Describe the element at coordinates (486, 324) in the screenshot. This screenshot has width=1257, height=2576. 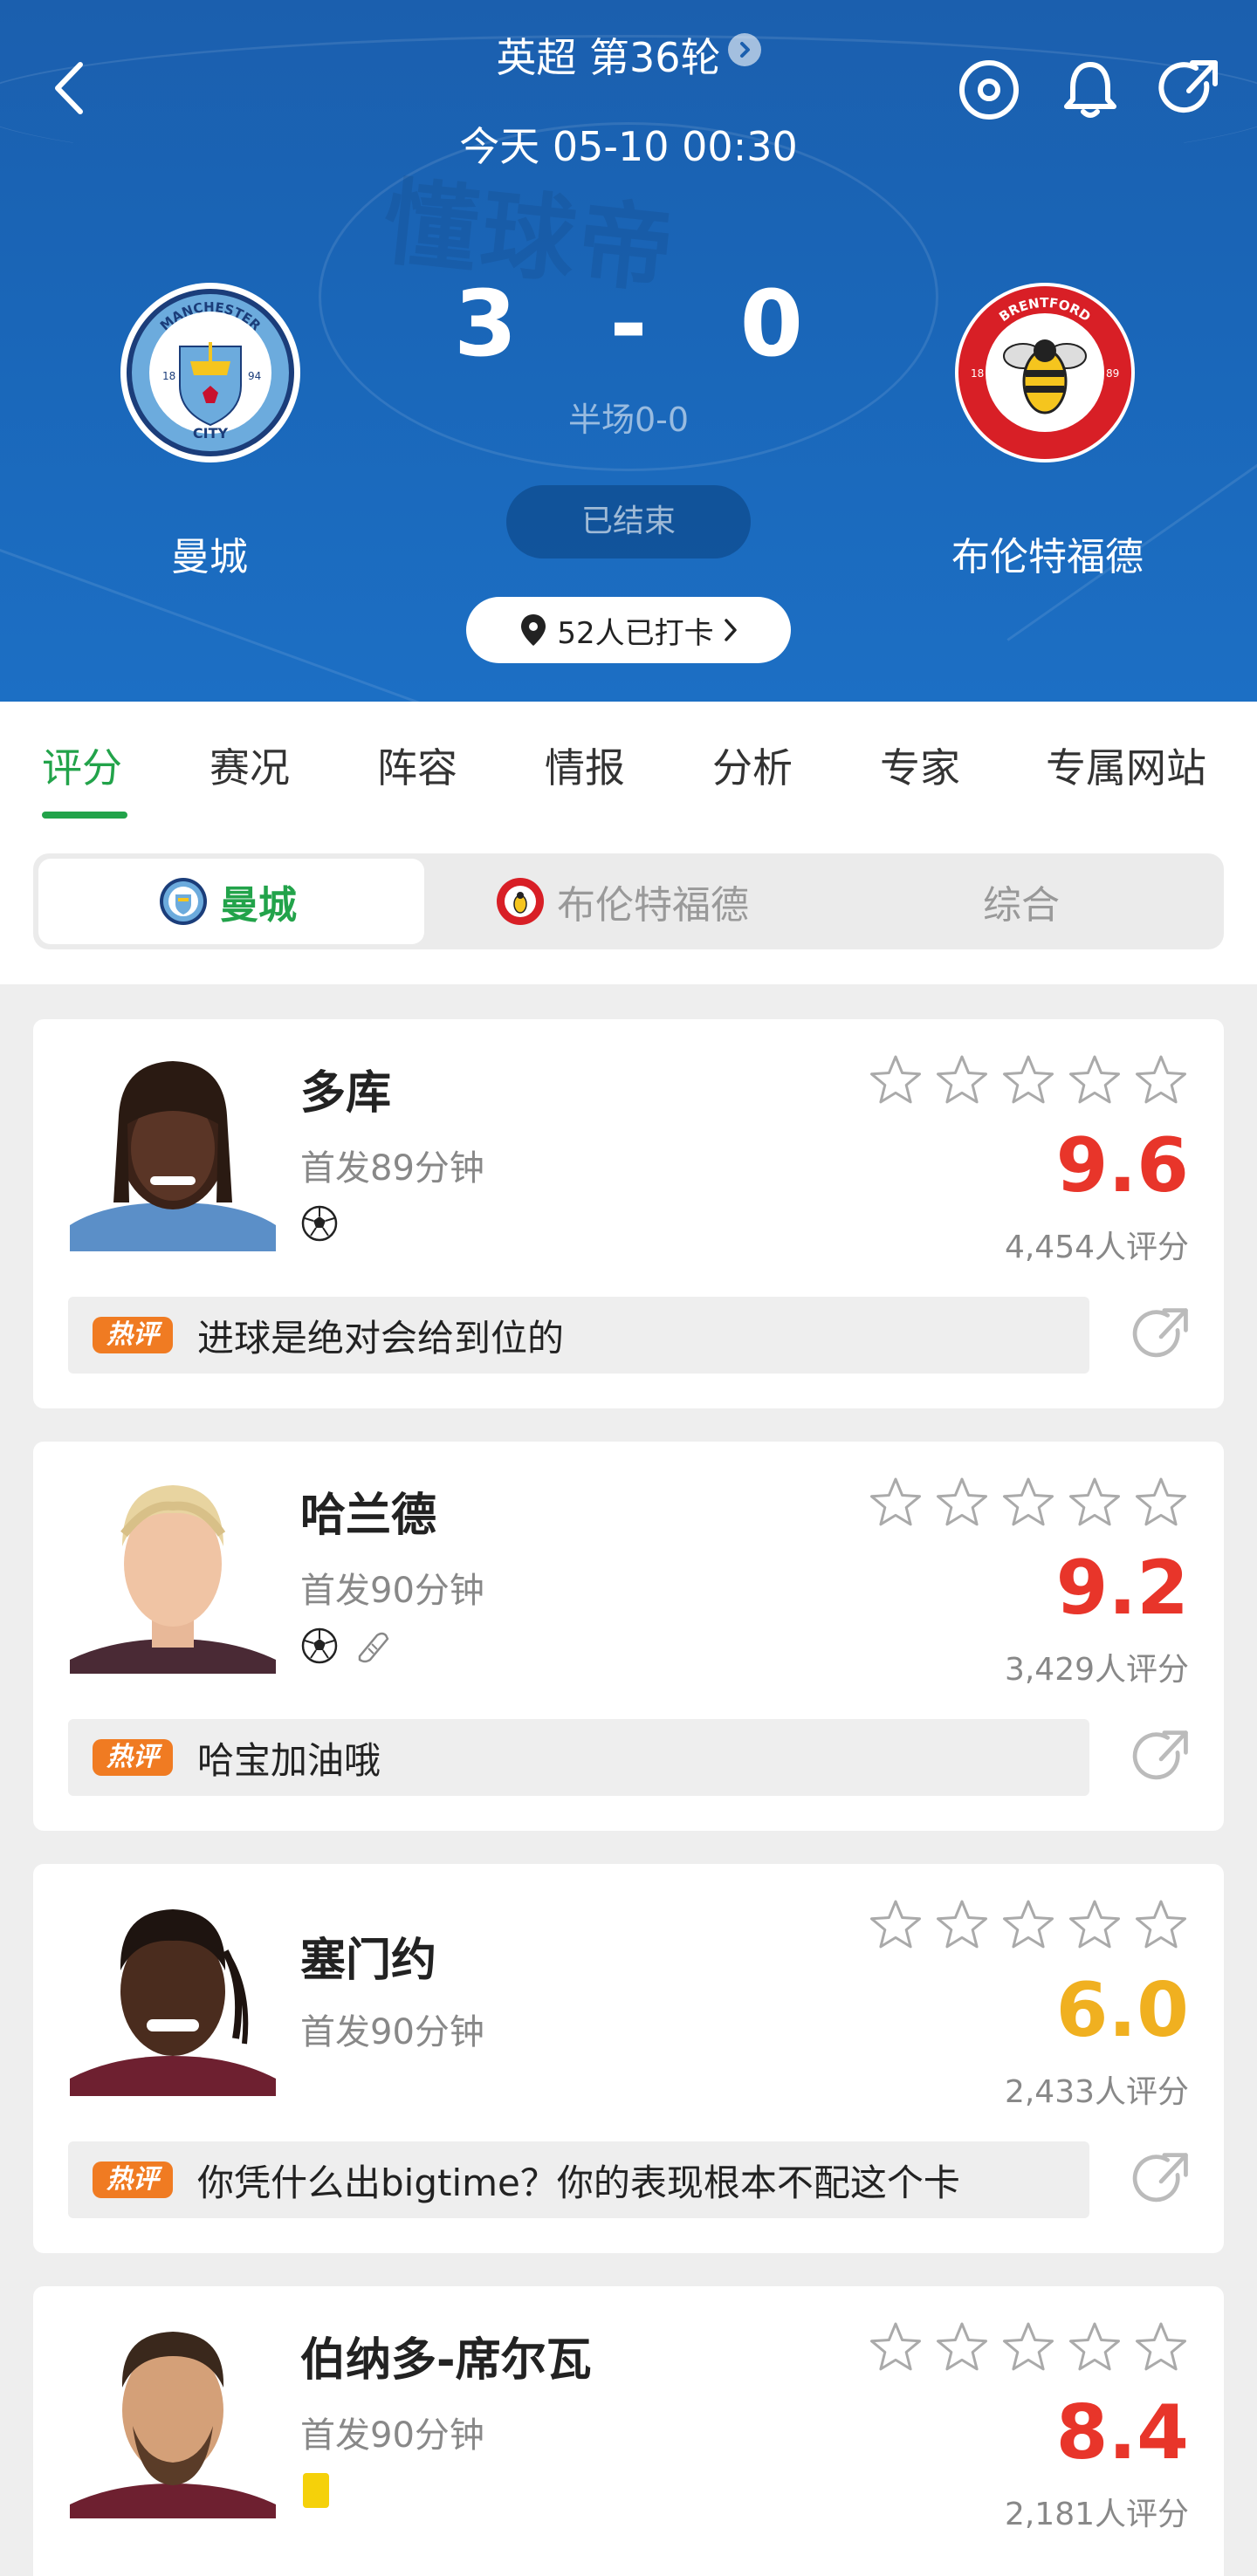
I see `home-score: 3` at that location.